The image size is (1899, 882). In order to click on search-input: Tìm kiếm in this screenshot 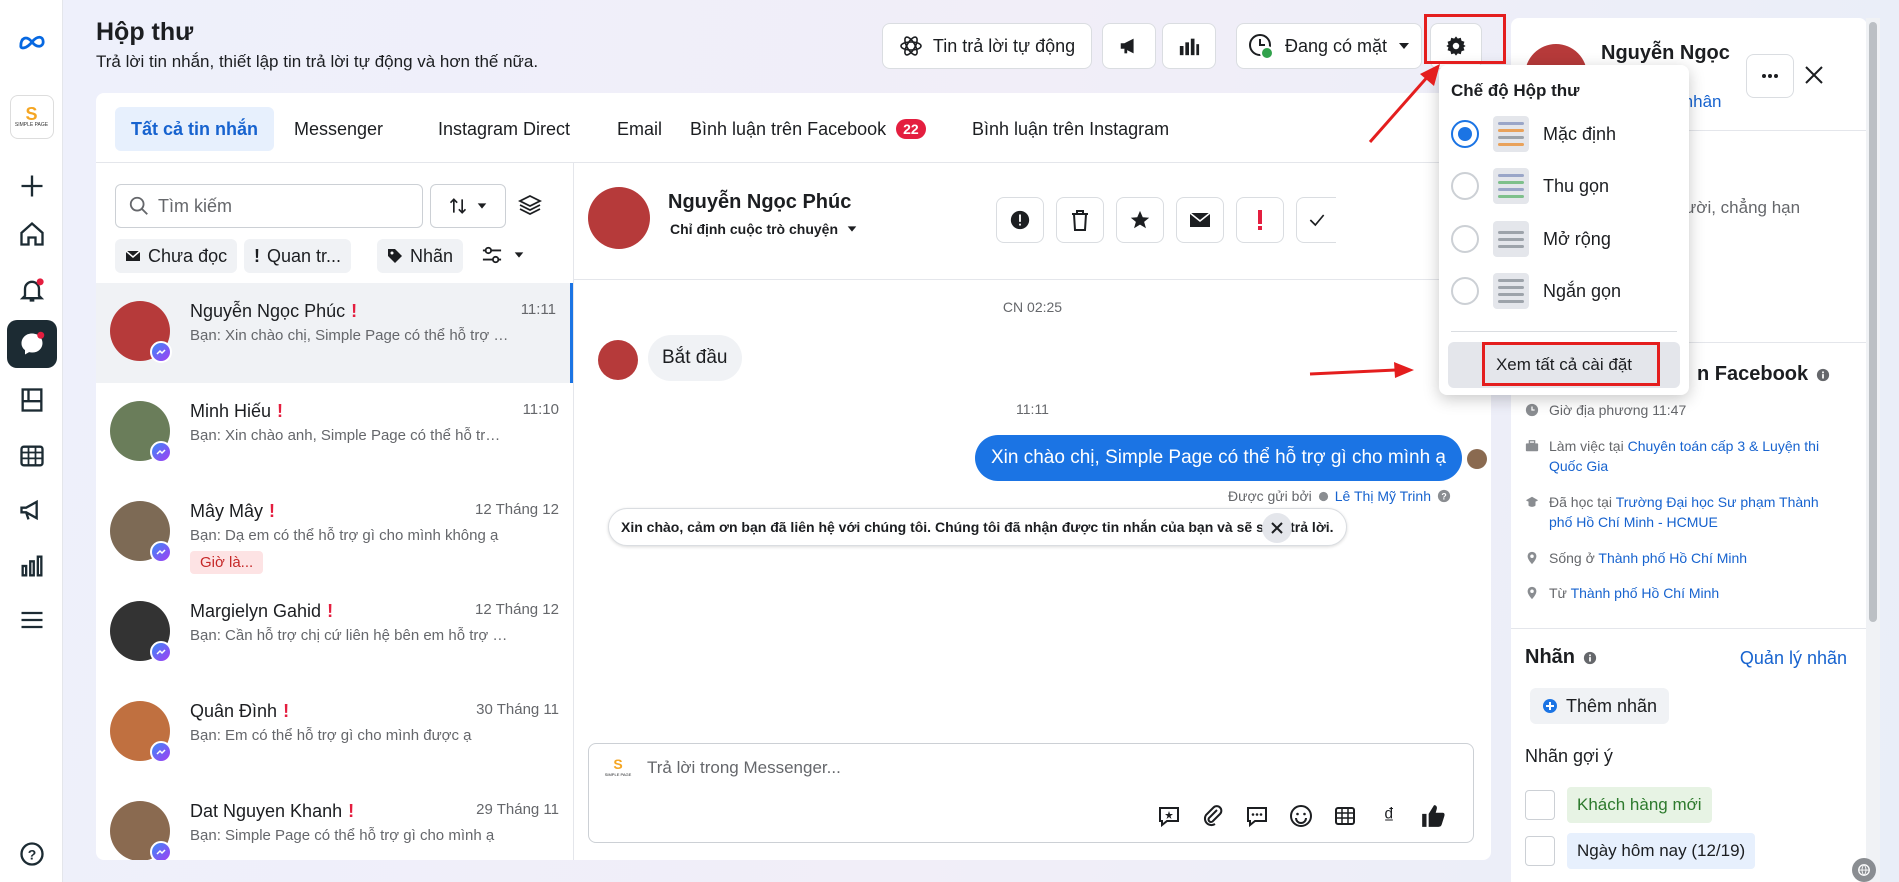, I will do `click(269, 206)`.